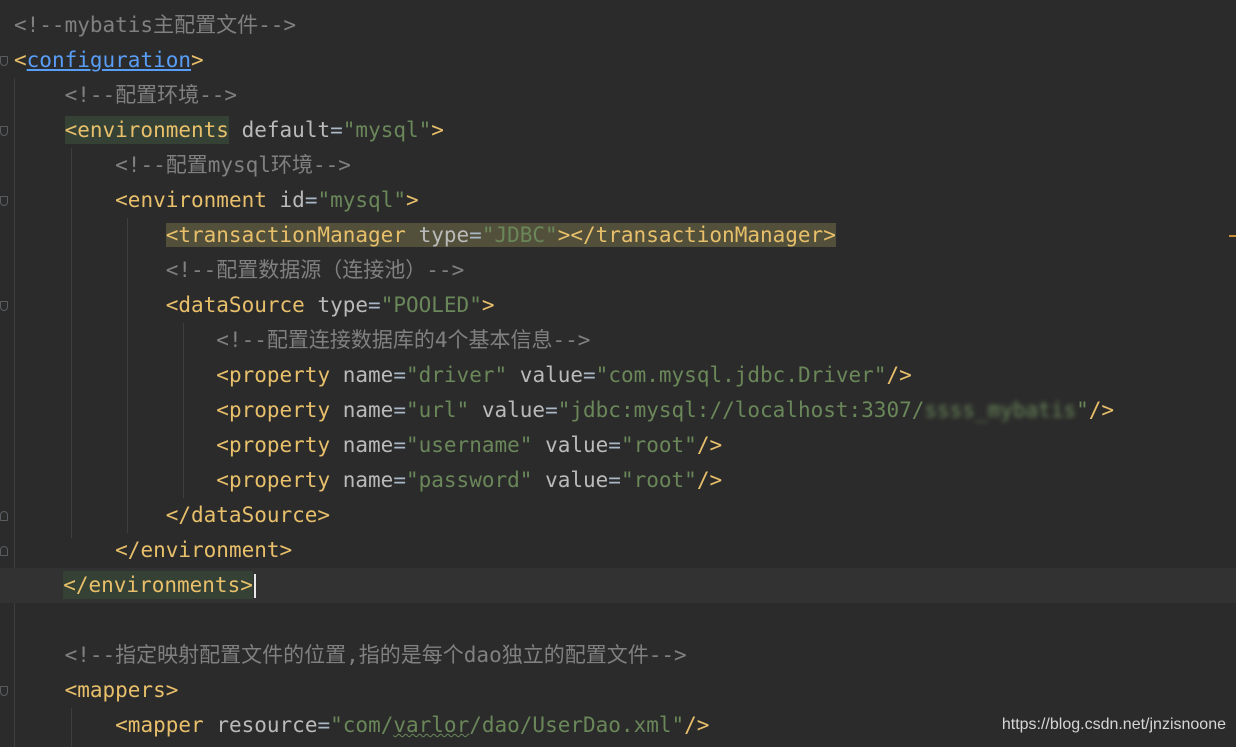 The height and width of the screenshot is (747, 1236). Describe the element at coordinates (1000, 410) in the screenshot. I see `code-token: ssss_mybatis` at that location.